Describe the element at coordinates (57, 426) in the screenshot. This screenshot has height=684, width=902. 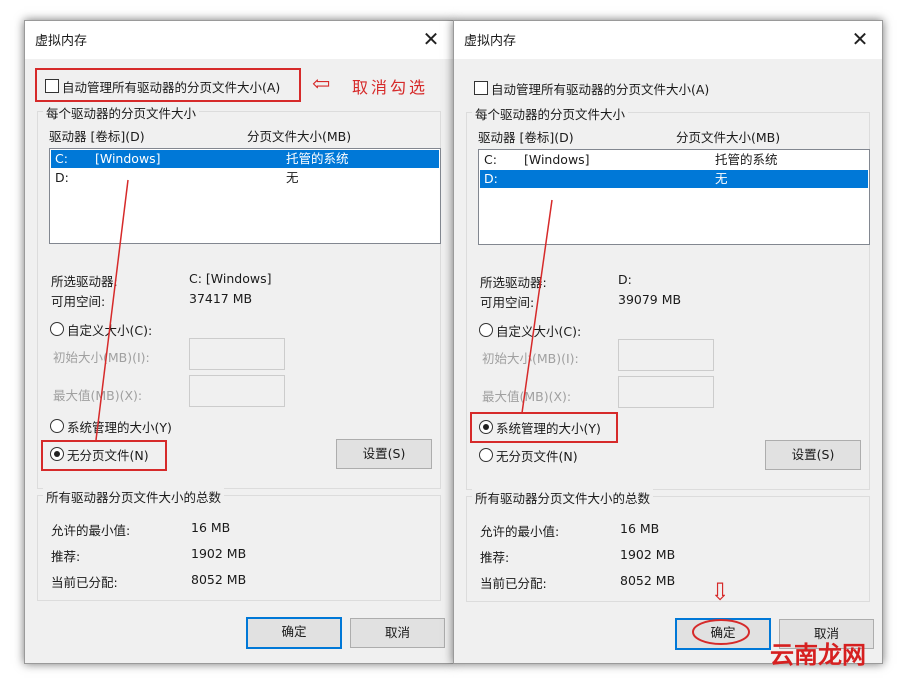
I see `system-managed-radio` at that location.